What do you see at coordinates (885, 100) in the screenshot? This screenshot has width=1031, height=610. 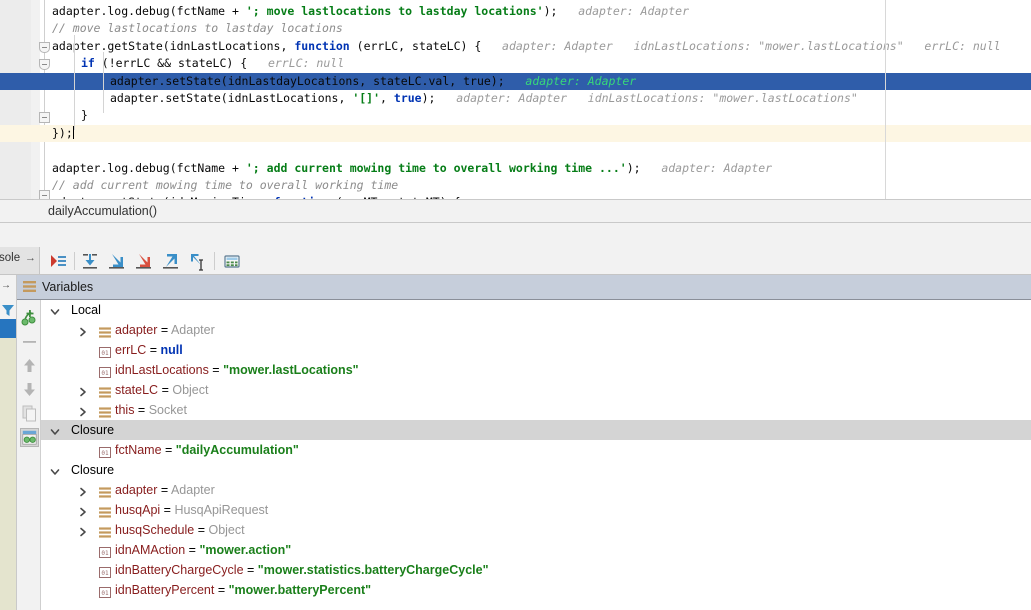 I see `right-margin-line` at bounding box center [885, 100].